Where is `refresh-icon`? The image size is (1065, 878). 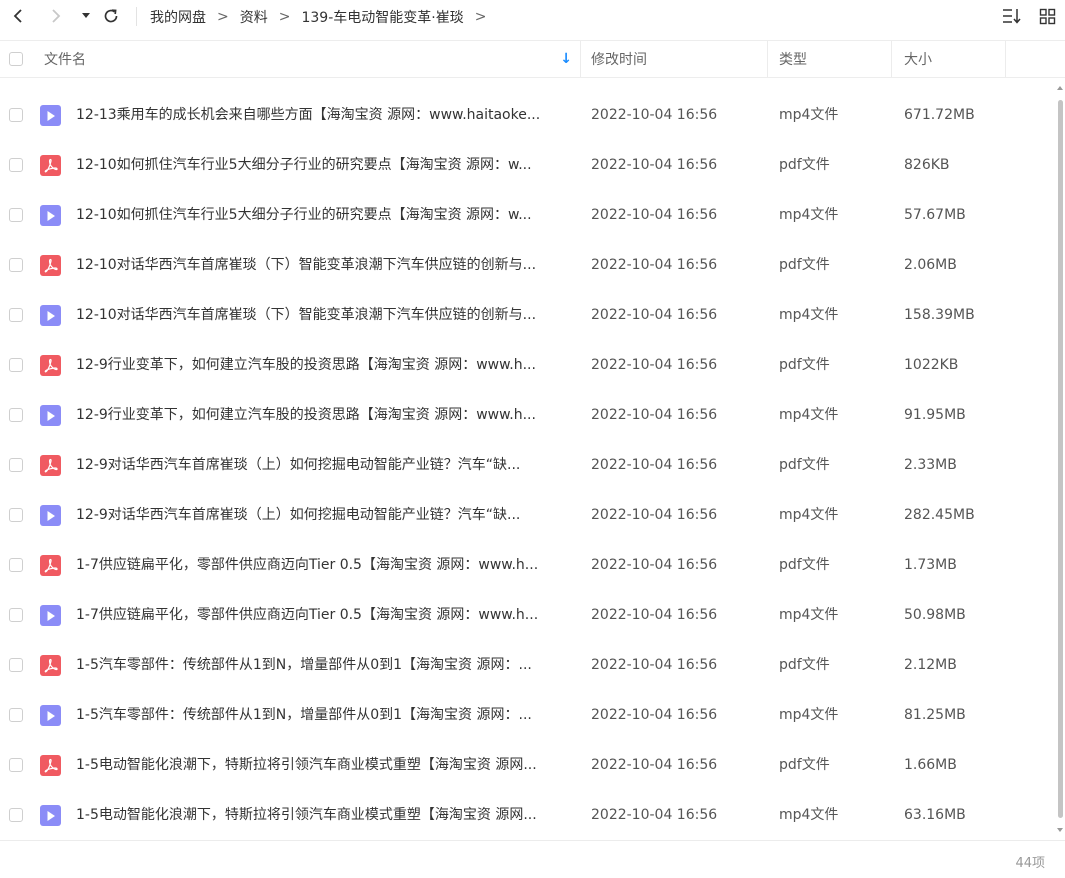
refresh-icon is located at coordinates (111, 16).